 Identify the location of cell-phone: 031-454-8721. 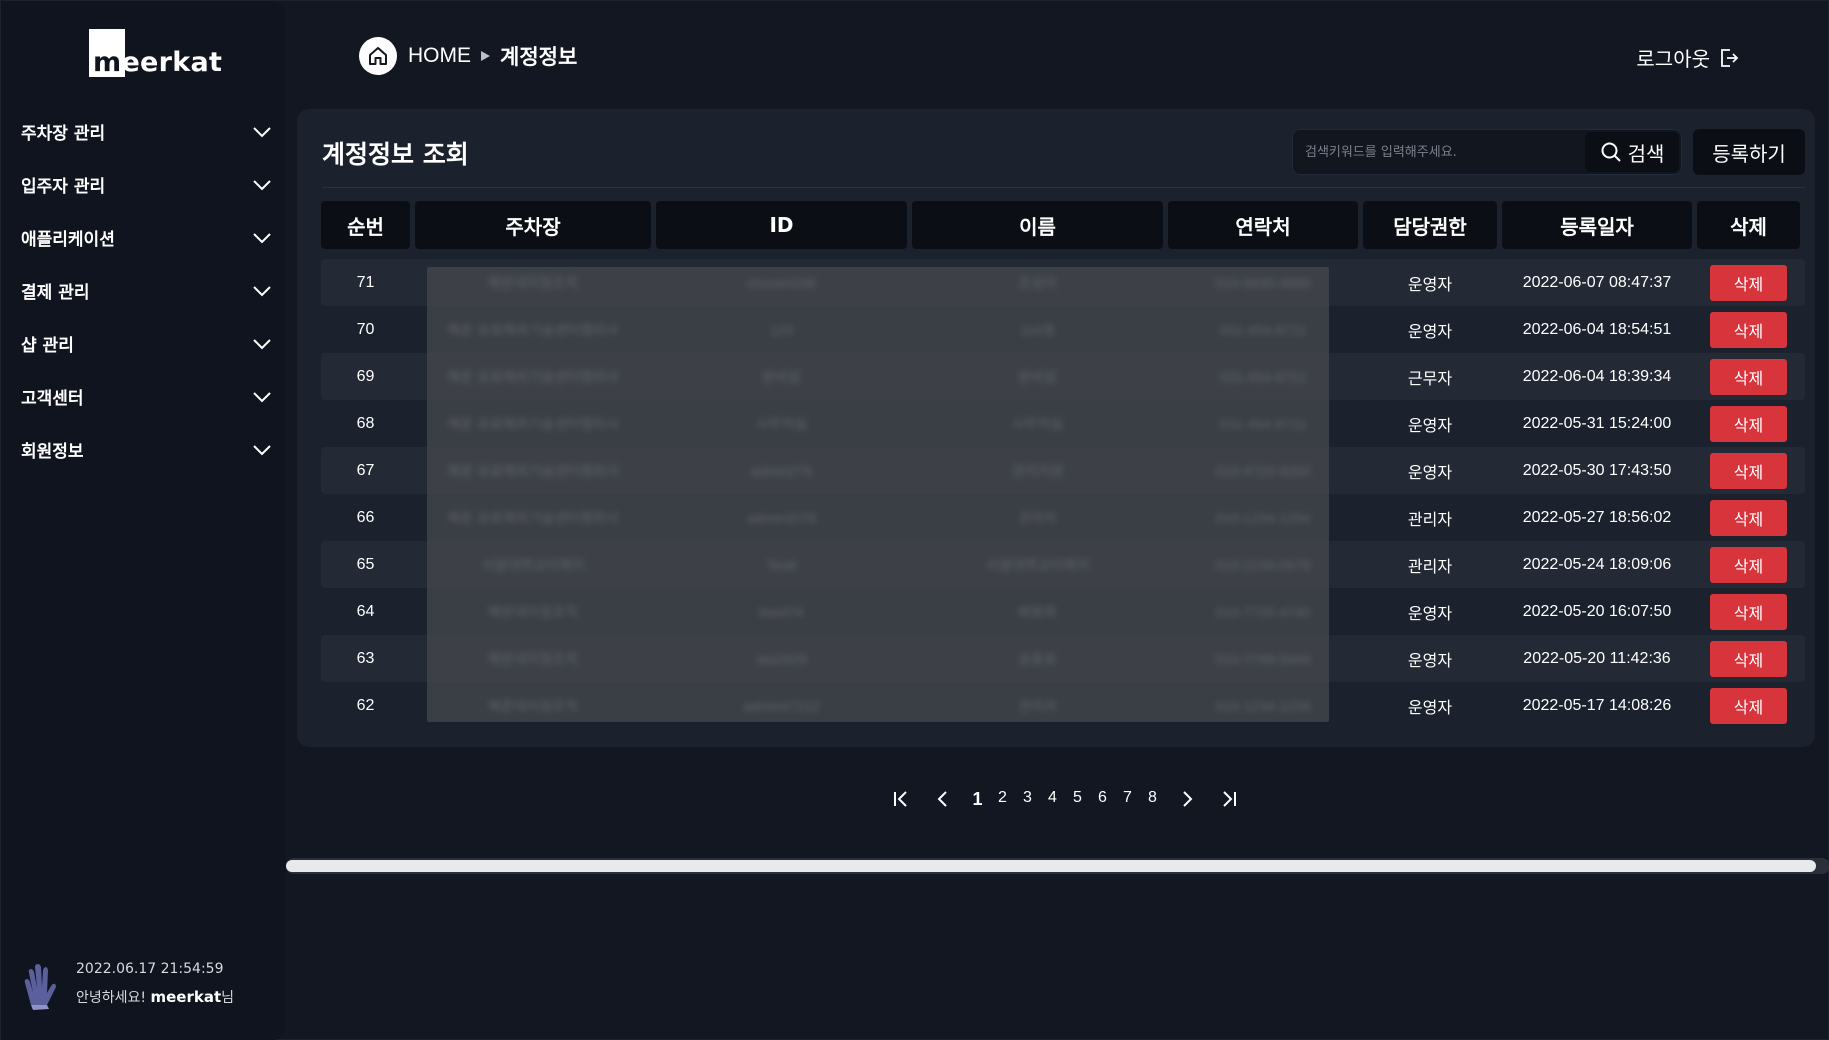
(1263, 329).